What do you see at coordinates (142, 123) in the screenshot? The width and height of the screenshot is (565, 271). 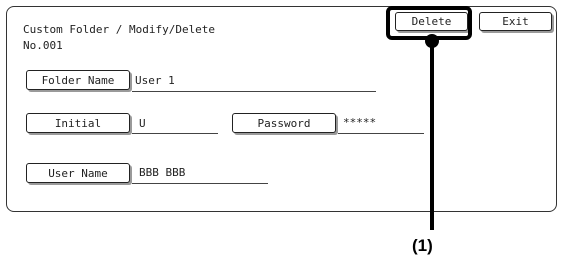 I see `initial-value: U` at bounding box center [142, 123].